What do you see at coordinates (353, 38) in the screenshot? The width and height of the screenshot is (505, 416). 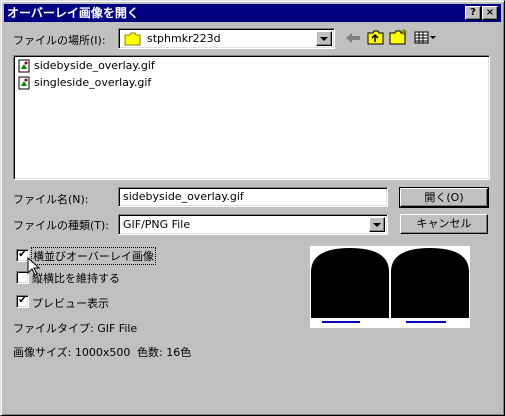 I see `back-arrow-icon` at bounding box center [353, 38].